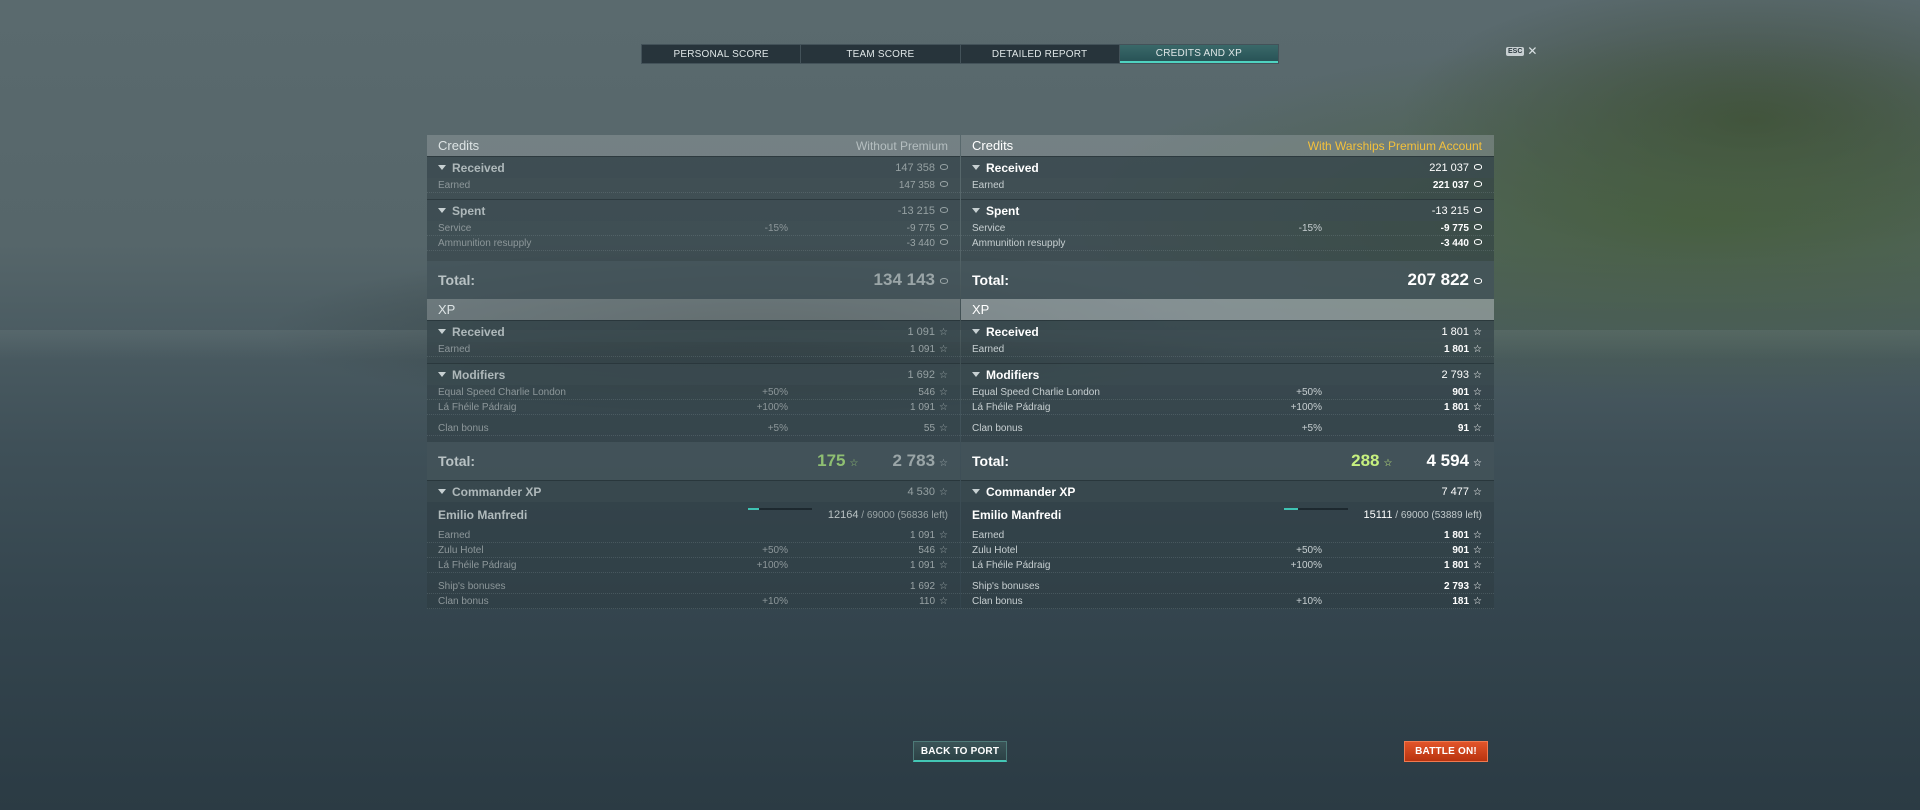 This screenshot has height=810, width=1920. What do you see at coordinates (693, 586) in the screenshot?
I see `list-item: Ship's bonuses 1 692 ☆` at bounding box center [693, 586].